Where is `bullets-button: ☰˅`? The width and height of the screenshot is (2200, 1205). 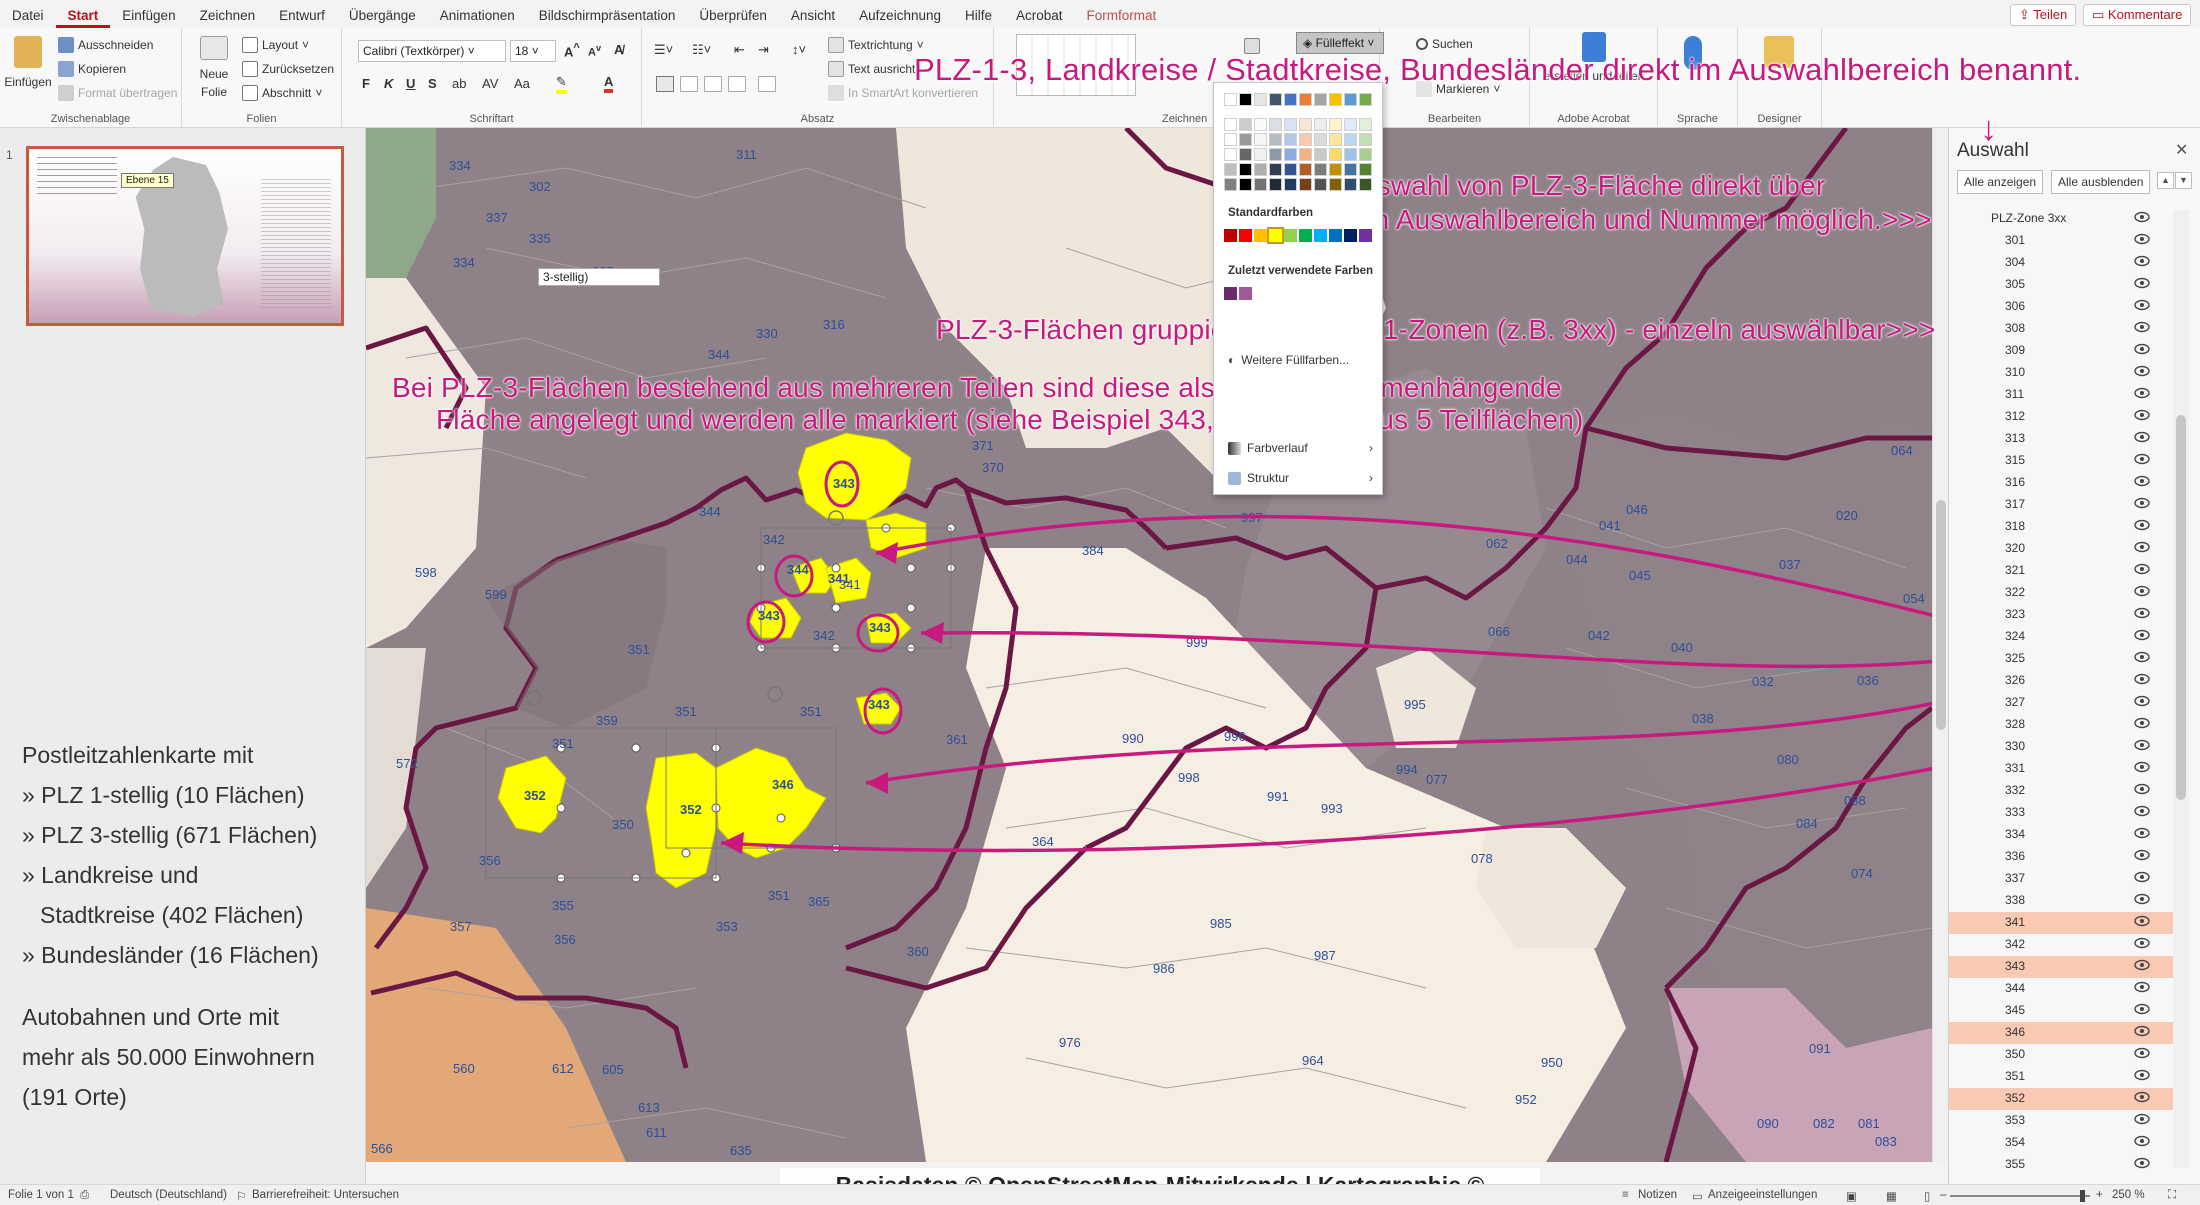 bullets-button: ☰˅ is located at coordinates (663, 50).